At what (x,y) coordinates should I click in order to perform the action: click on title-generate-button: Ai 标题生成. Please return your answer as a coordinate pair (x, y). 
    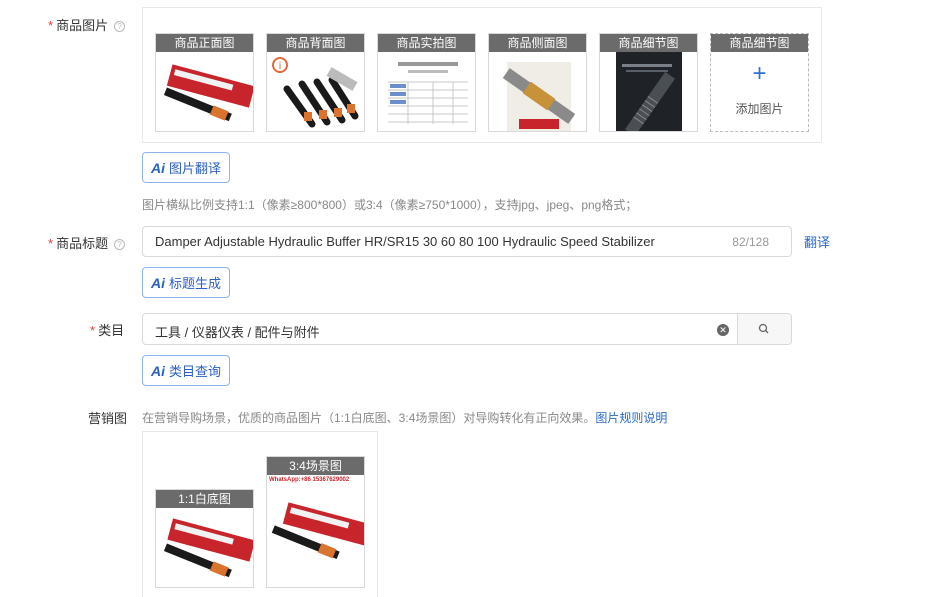
    Looking at the image, I should click on (186, 282).